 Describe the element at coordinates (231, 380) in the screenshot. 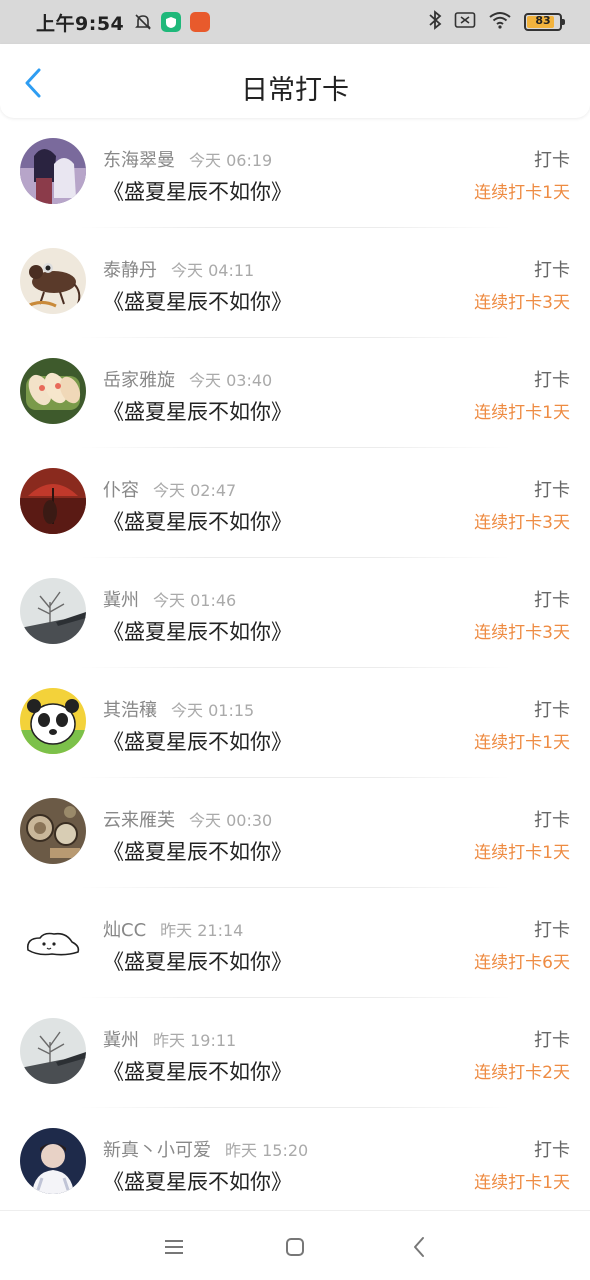

I see `checkin-time: 今天 03:40` at that location.